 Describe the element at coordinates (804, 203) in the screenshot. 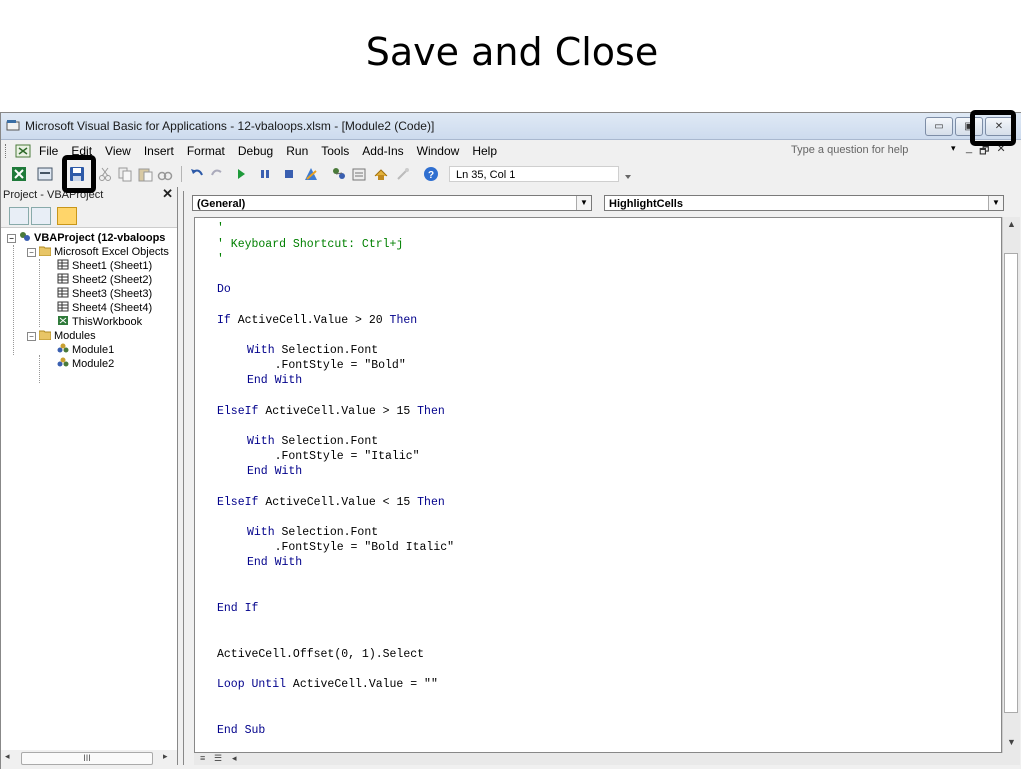

I see `procedure-dropdown: HighlightCells ▼` at that location.